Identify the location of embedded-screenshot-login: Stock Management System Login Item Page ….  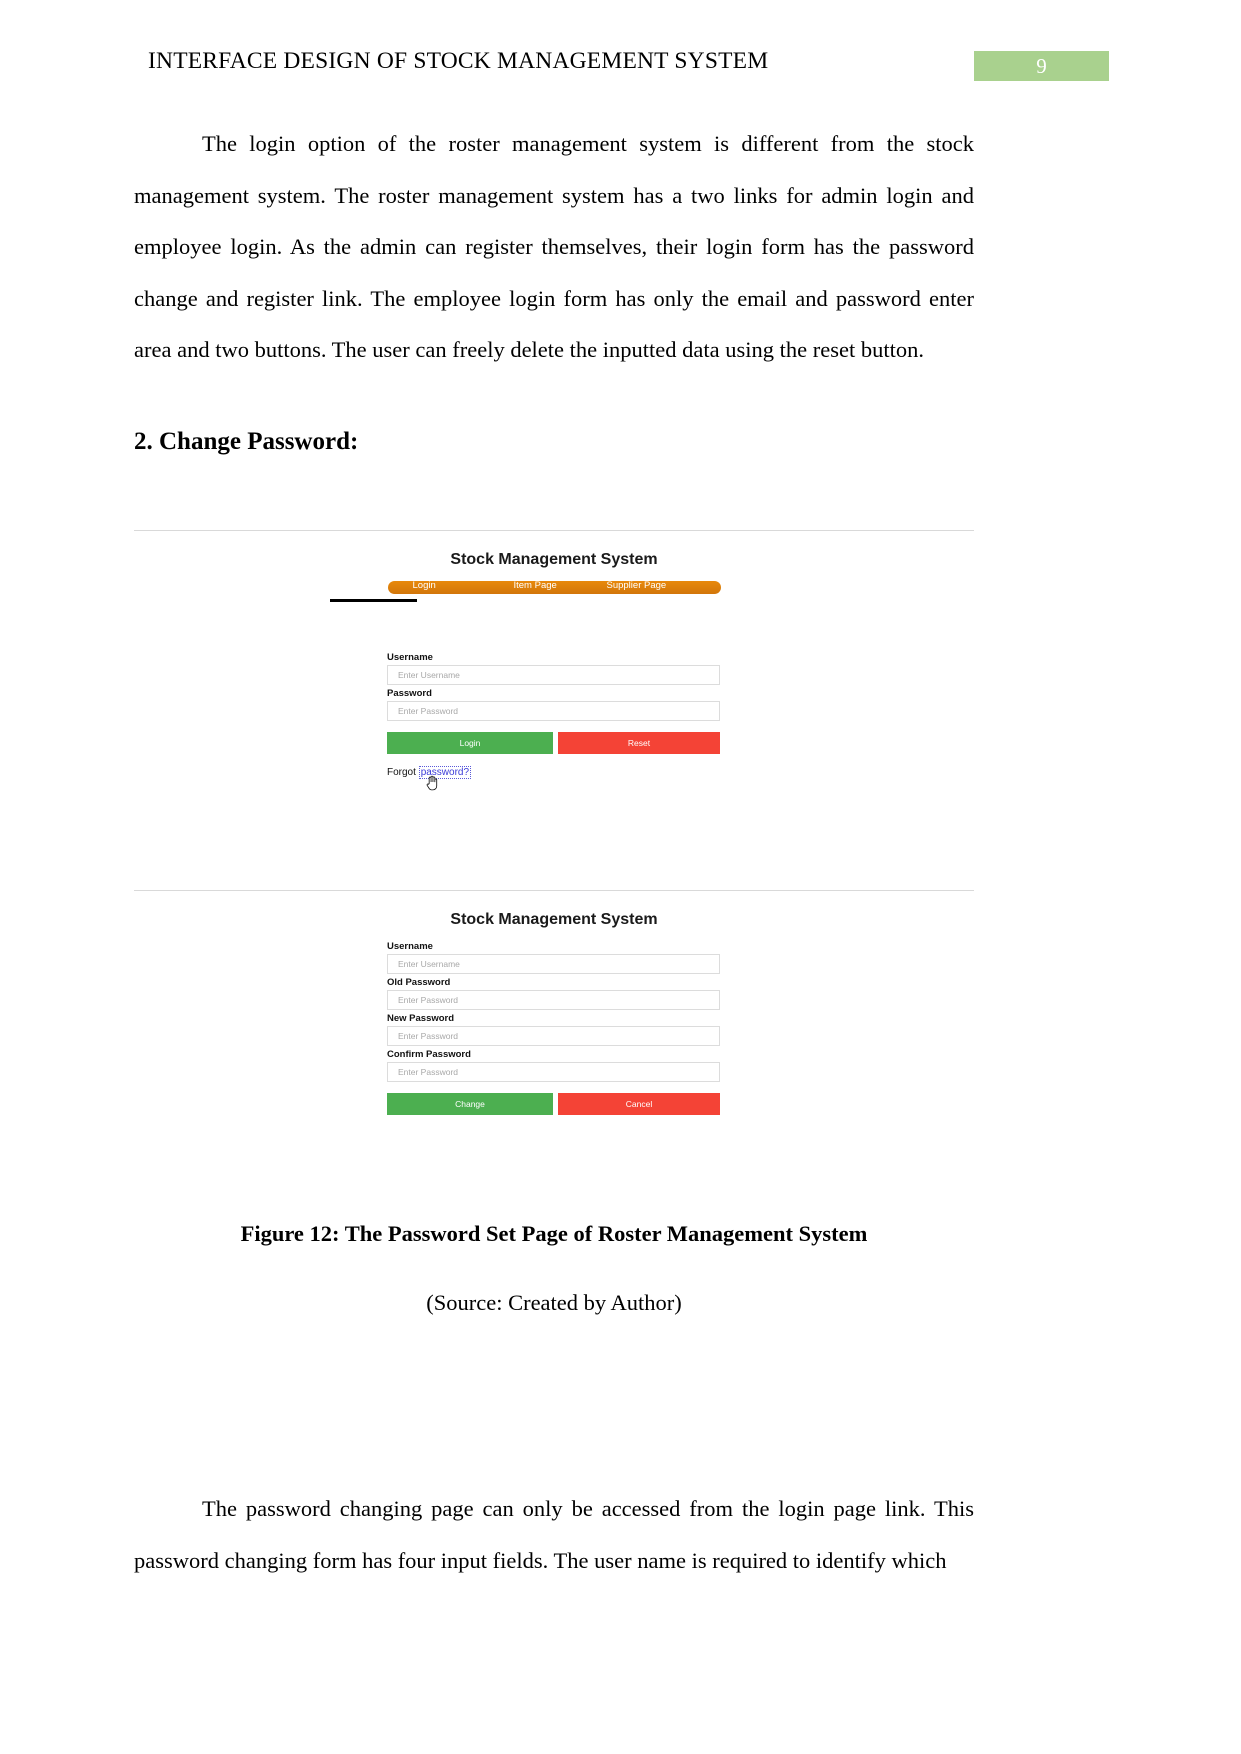
(554, 710).